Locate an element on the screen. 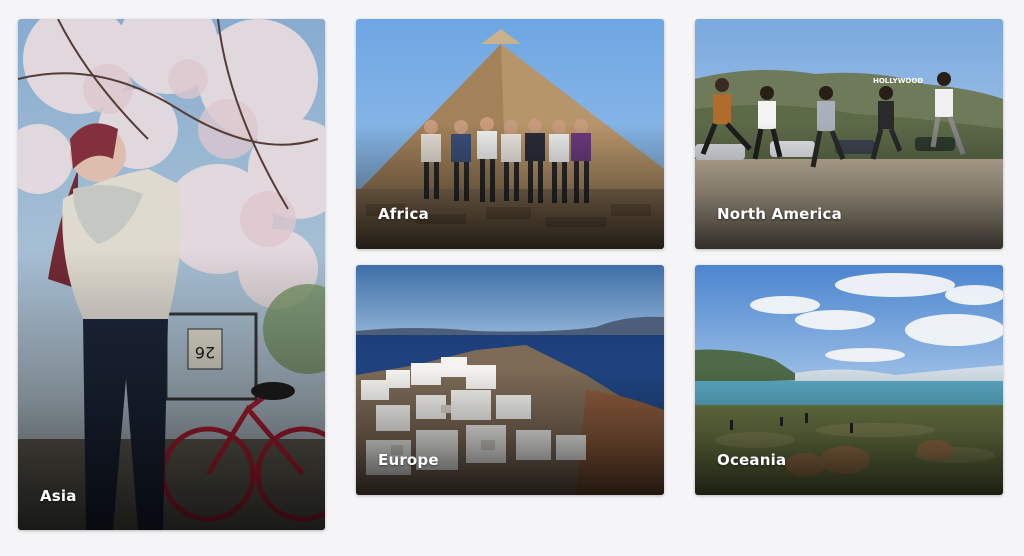 This screenshot has height=556, width=1024. svg-text: HOLLYWOOD is located at coordinates (898, 81).